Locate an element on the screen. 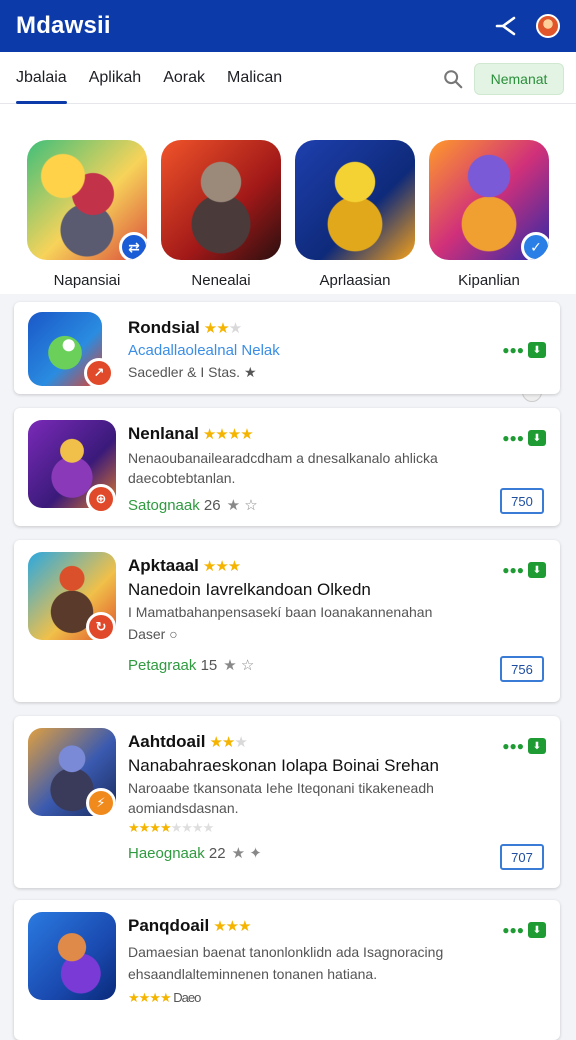 This screenshot has width=576, height=1040. app-title: Nenlanal ★★★★ is located at coordinates (191, 433).